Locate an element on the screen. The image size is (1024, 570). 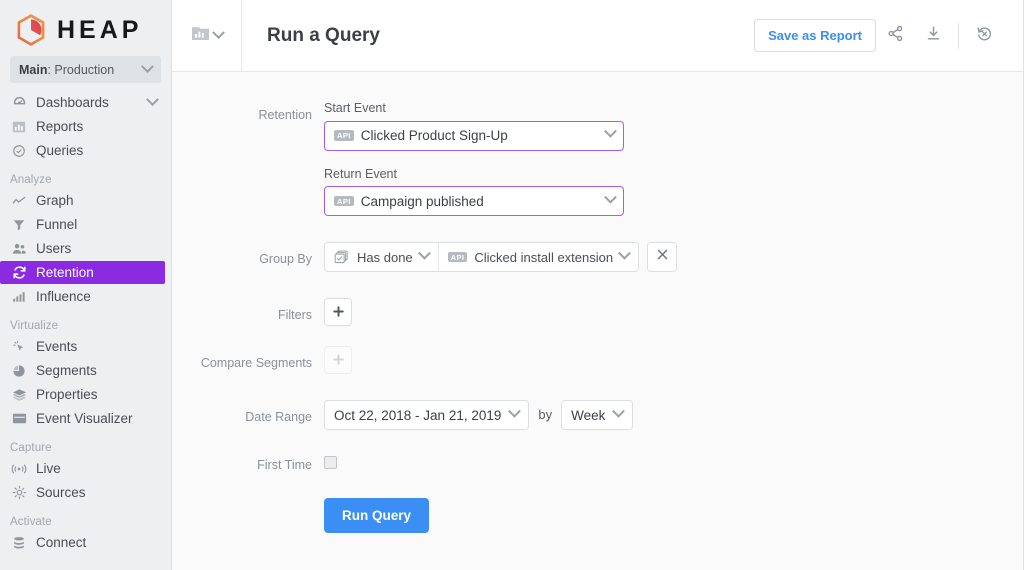
sidebar-item-event-visualizer: Event Visualizer is located at coordinates (85, 418).